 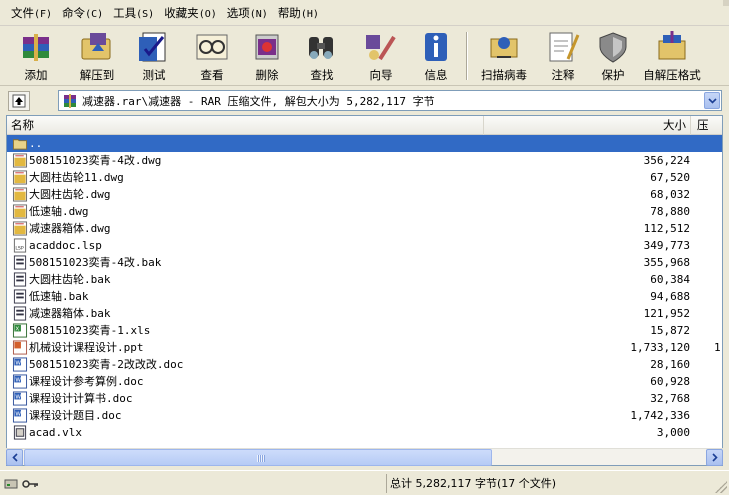 What do you see at coordinates (364, 262) in the screenshot?
I see `table-row: 508151023奕青-4改.bak 355,968` at bounding box center [364, 262].